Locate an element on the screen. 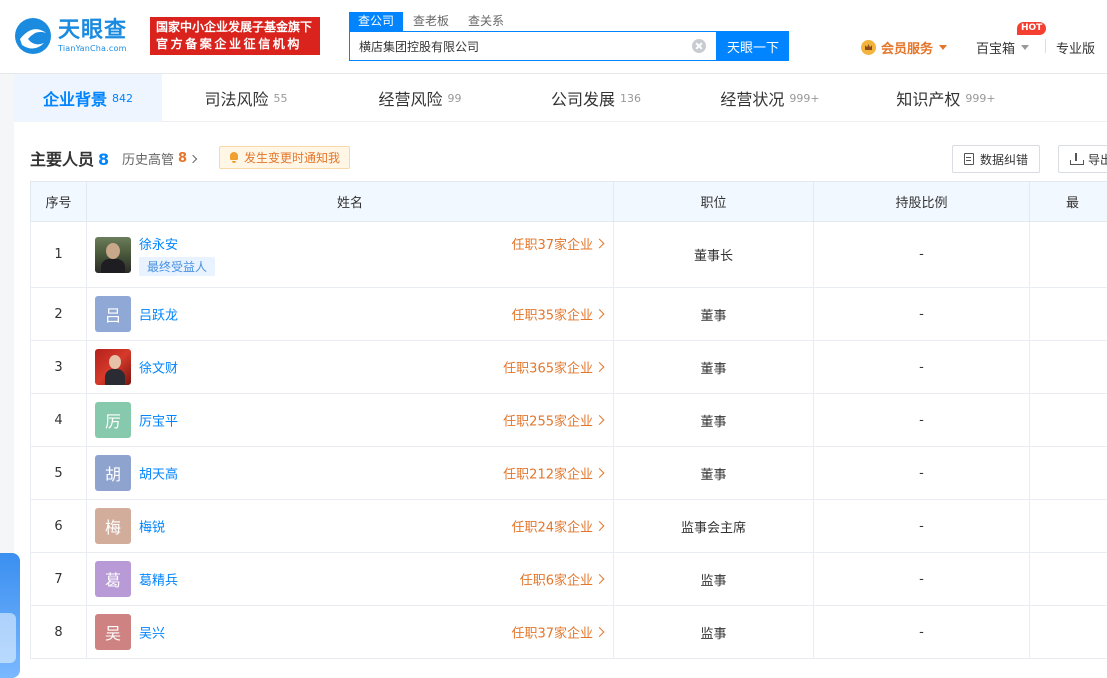  table-row: 8 吴 吴兴 任职37家企业 监事 - is located at coordinates (568, 632).